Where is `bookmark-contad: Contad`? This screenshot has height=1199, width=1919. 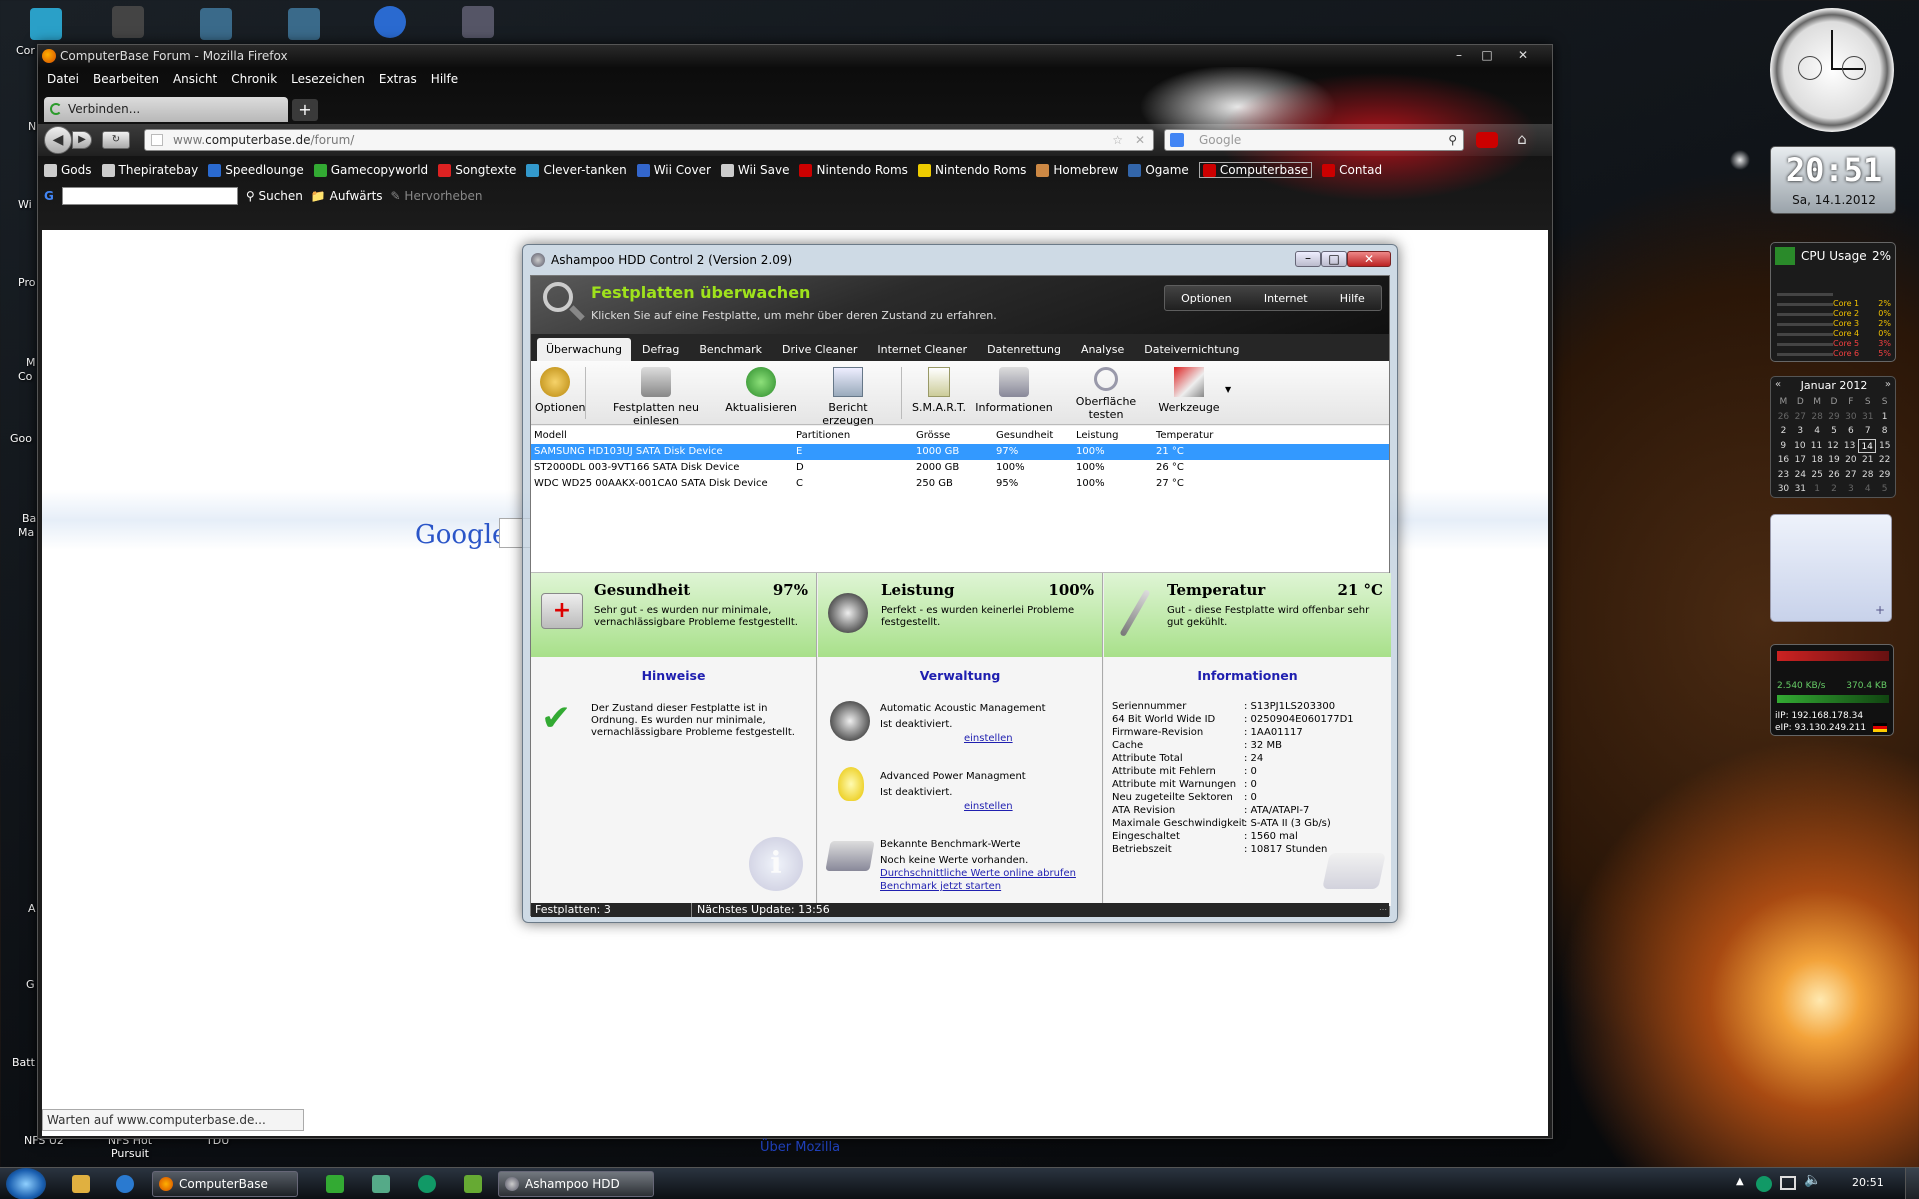 bookmark-contad: Contad is located at coordinates (1352, 170).